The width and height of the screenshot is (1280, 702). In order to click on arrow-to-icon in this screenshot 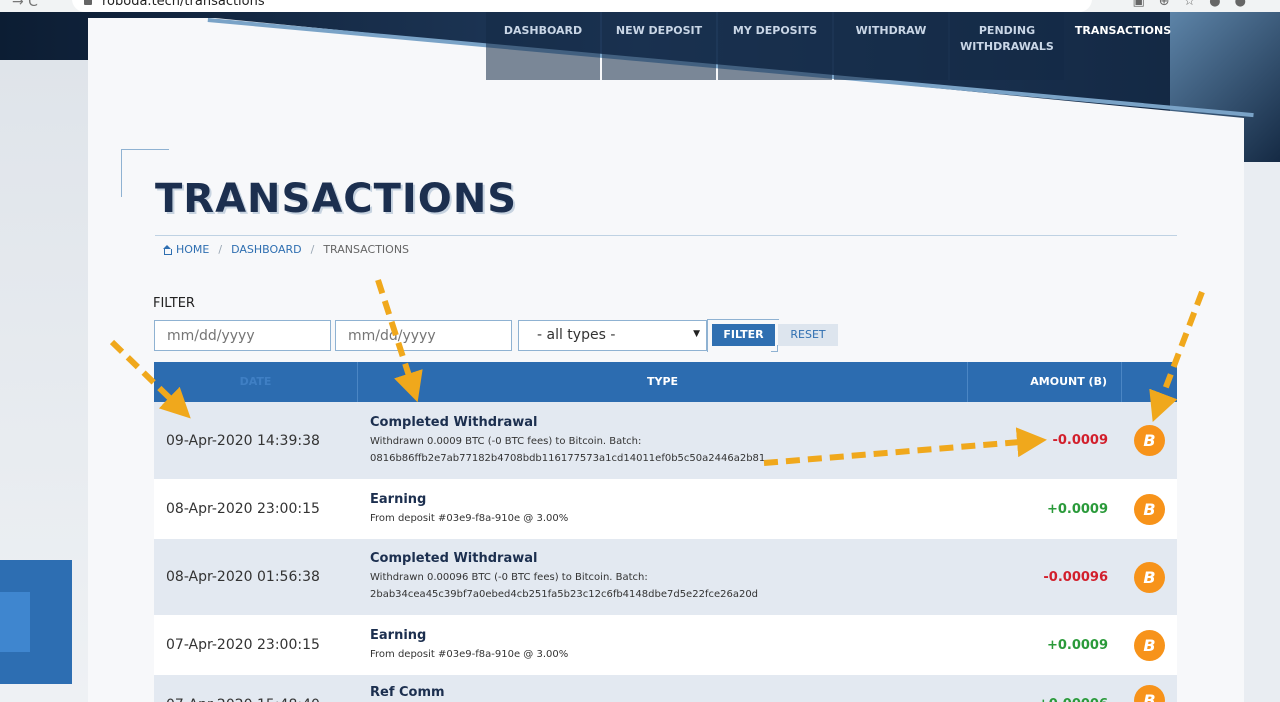, I will do `click(1177, 356)`.